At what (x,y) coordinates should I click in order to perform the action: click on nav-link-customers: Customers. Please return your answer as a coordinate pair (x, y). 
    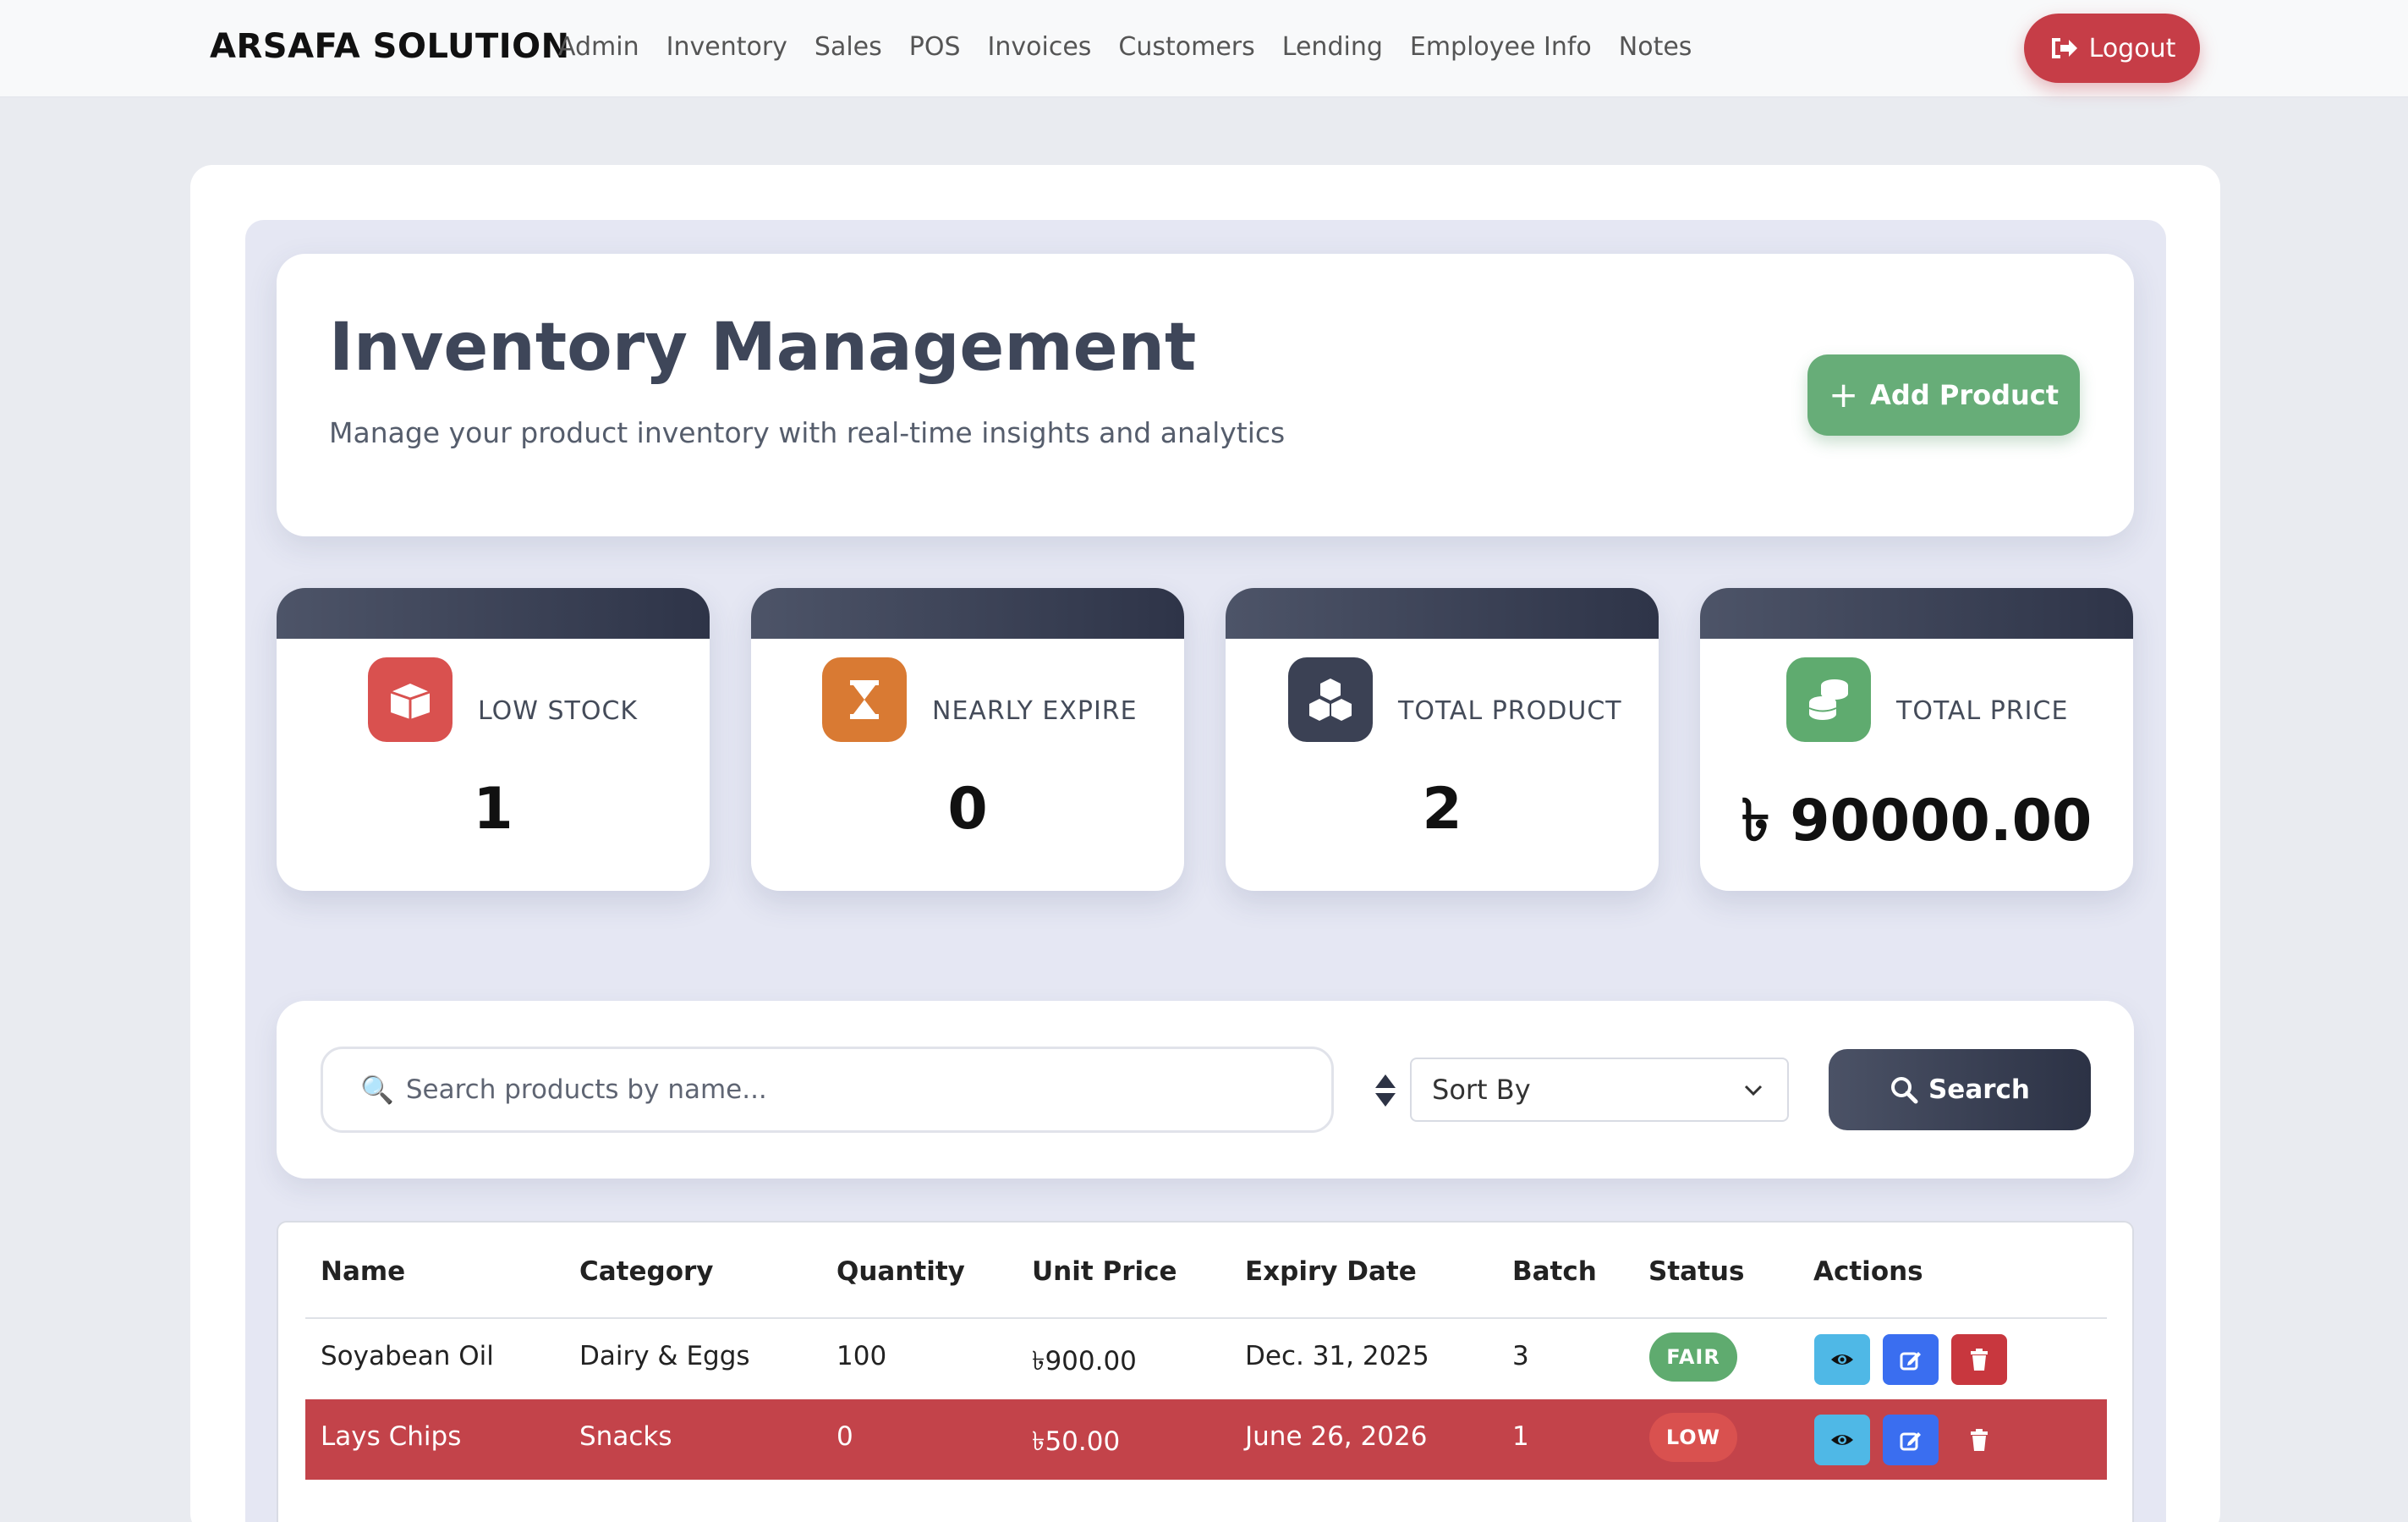
    Looking at the image, I should click on (1186, 47).